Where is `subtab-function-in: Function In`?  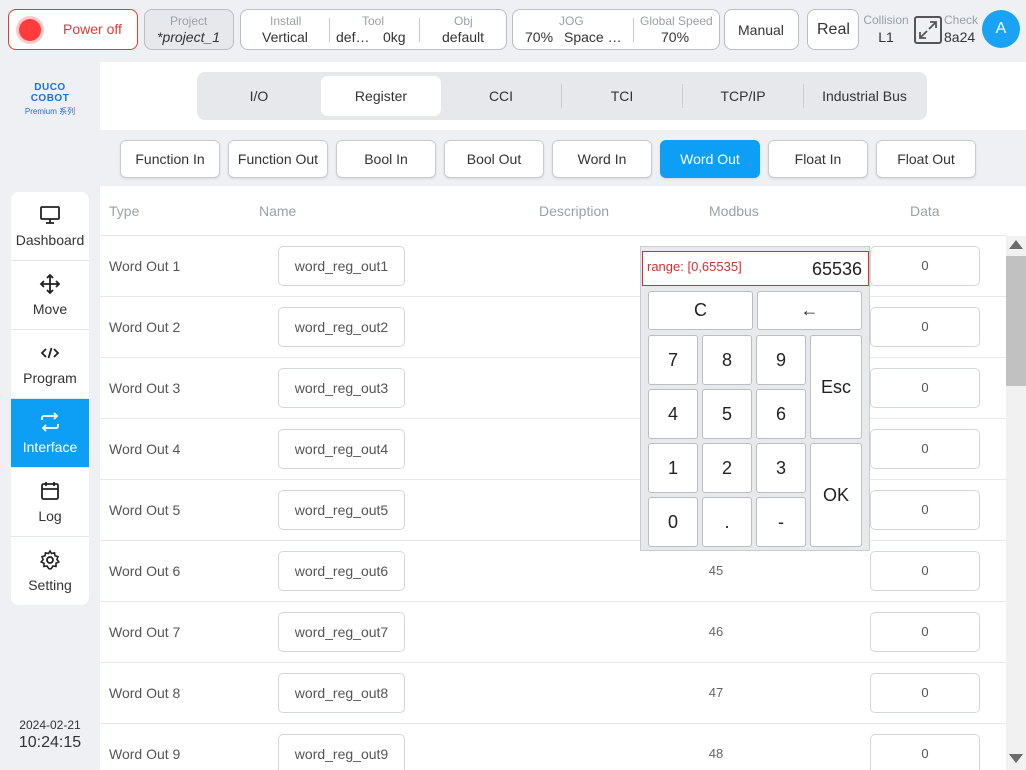
subtab-function-in: Function In is located at coordinates (170, 159).